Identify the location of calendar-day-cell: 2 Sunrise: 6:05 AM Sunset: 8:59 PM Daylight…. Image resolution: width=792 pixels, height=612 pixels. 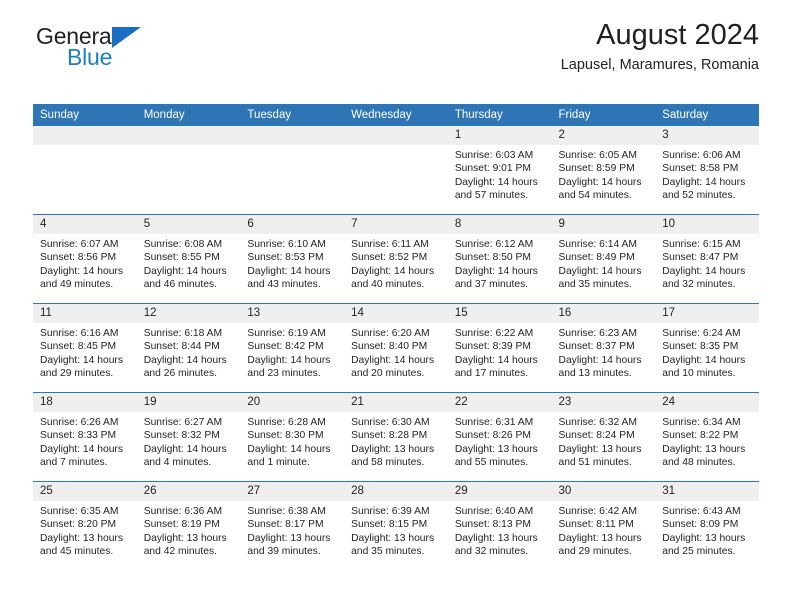
(603, 170).